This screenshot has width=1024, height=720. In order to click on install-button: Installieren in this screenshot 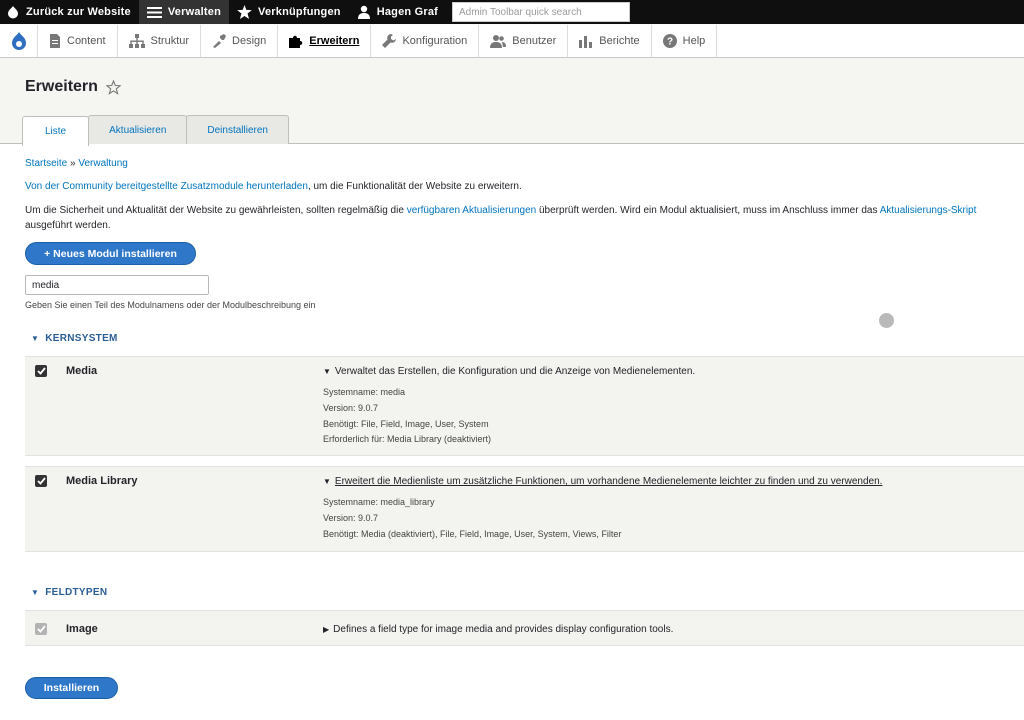, I will do `click(71, 688)`.